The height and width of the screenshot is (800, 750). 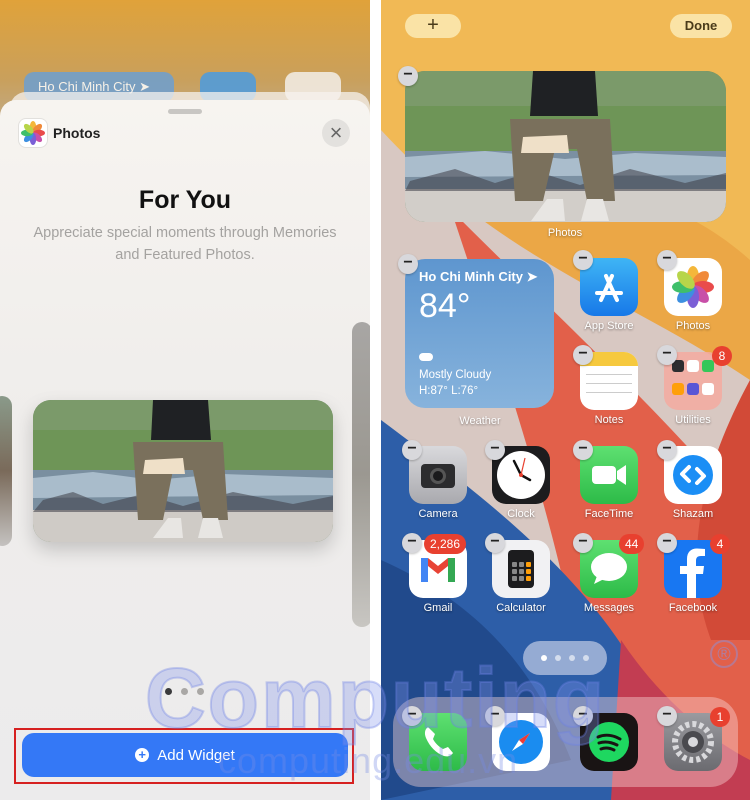 What do you see at coordinates (693, 420) in the screenshot?
I see `app-label: Utilities` at bounding box center [693, 420].